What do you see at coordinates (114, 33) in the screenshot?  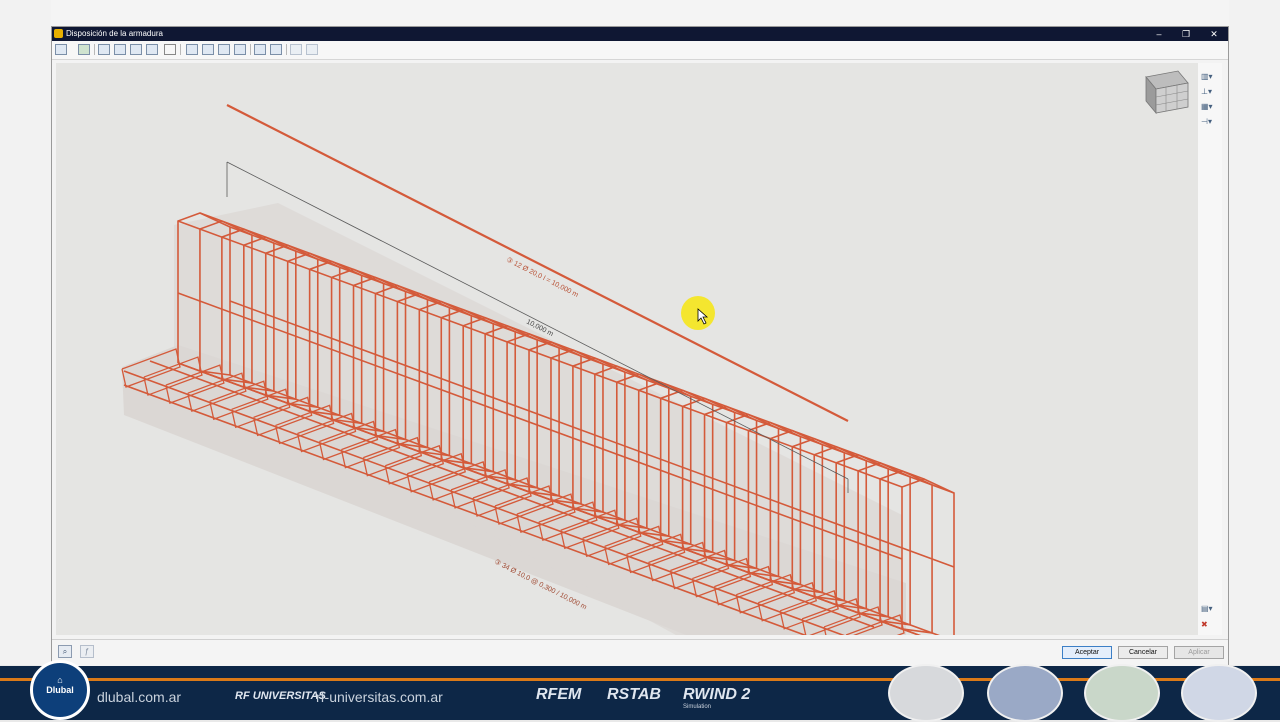 I see `window-title: Disposición de la armadura` at bounding box center [114, 33].